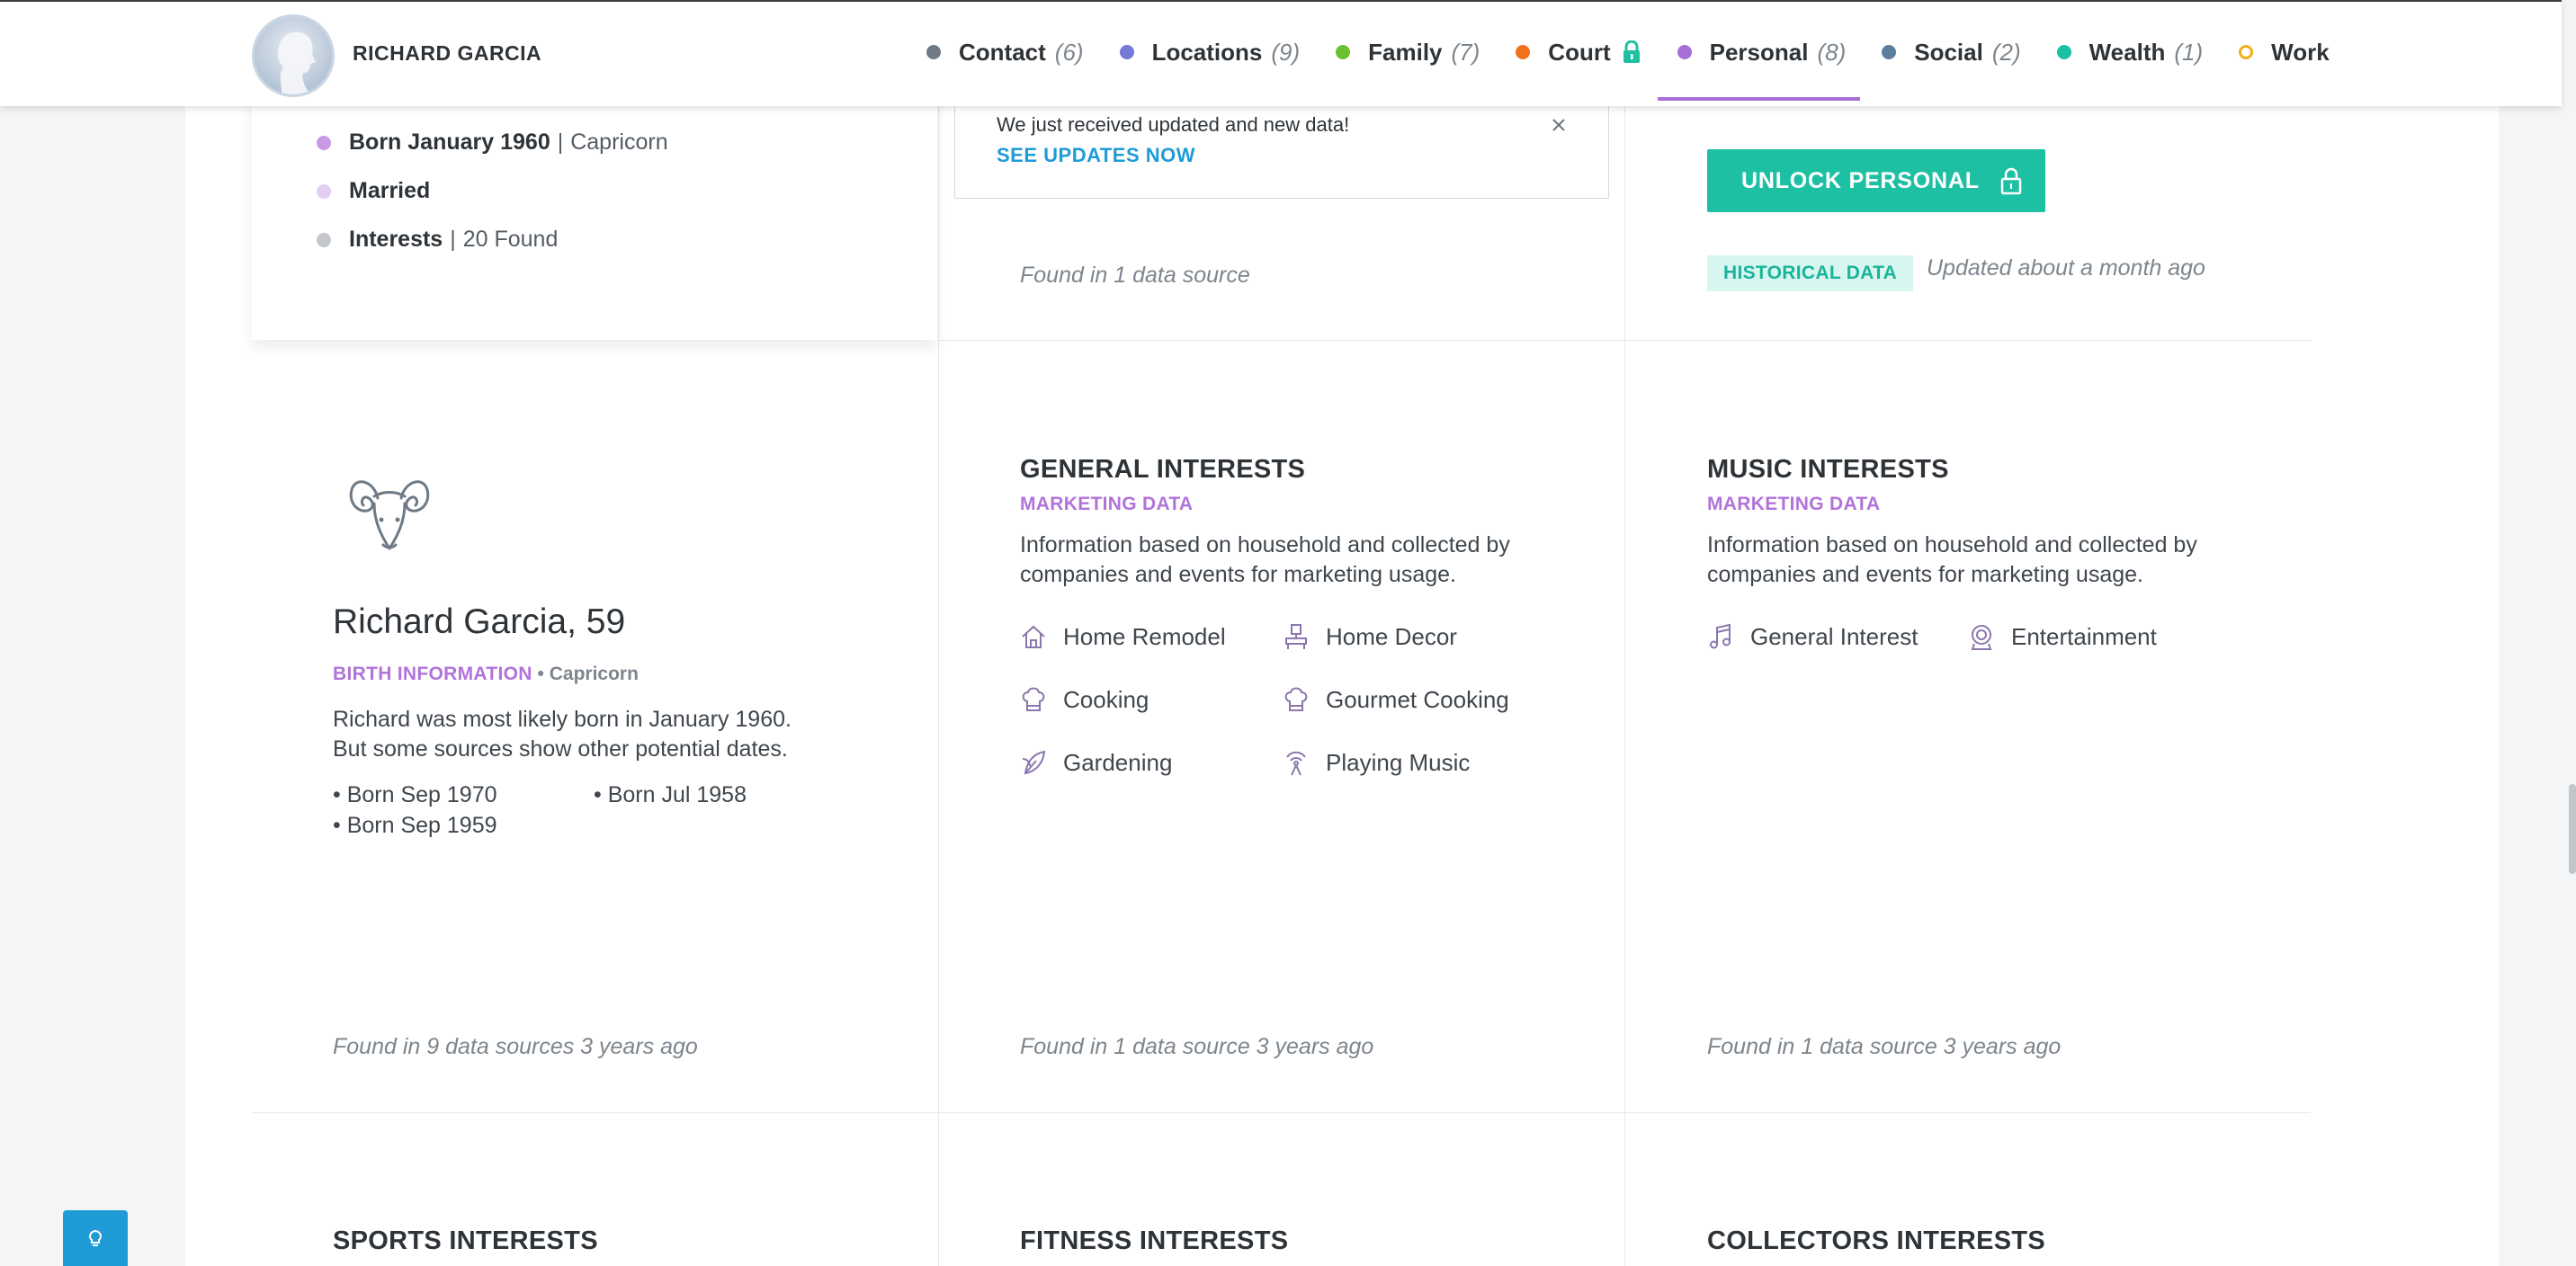 The image size is (2576, 1266). I want to click on tab-locations: Locations (9), so click(1210, 52).